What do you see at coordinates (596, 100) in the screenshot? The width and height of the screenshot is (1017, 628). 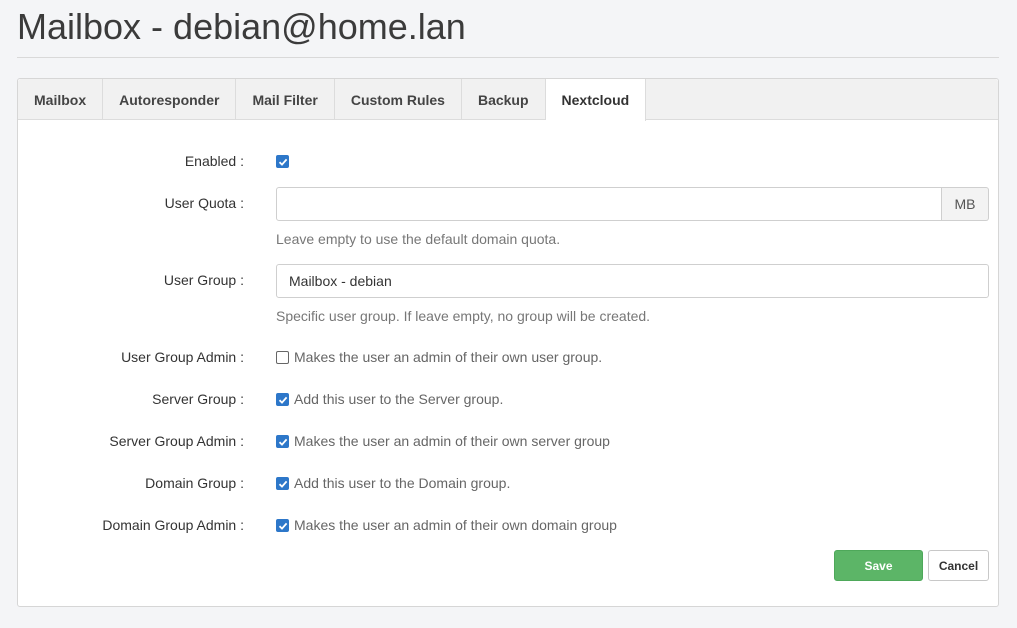 I see `tab-nextcloud: Nextcloud` at bounding box center [596, 100].